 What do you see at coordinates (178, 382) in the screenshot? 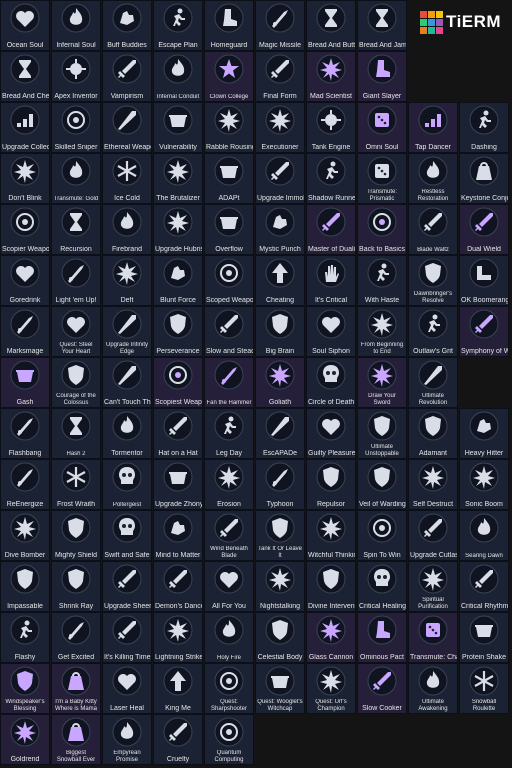
I see `augment-tile: Scopiest Weapons` at bounding box center [178, 382].